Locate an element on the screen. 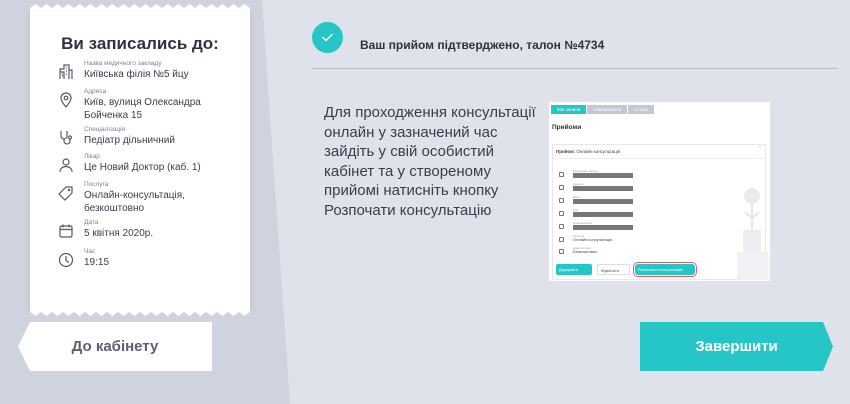 The width and height of the screenshot is (850, 404). example-print-button: Друкувати is located at coordinates (574, 269).